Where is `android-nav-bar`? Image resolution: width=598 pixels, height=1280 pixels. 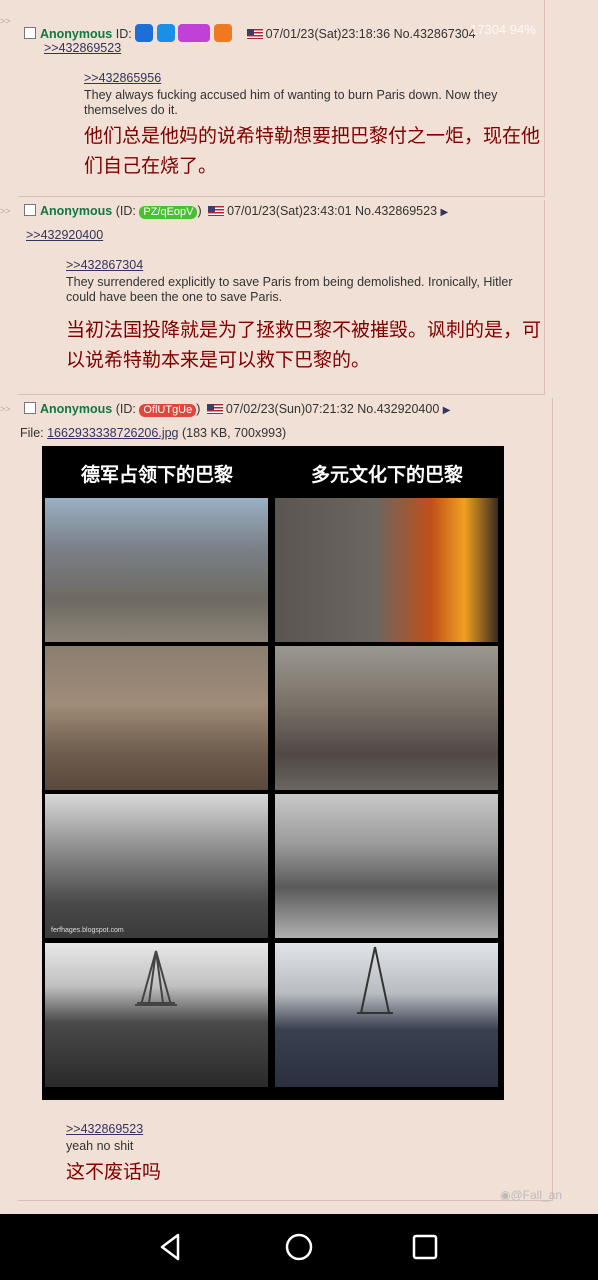 android-nav-bar is located at coordinates (299, 1247).